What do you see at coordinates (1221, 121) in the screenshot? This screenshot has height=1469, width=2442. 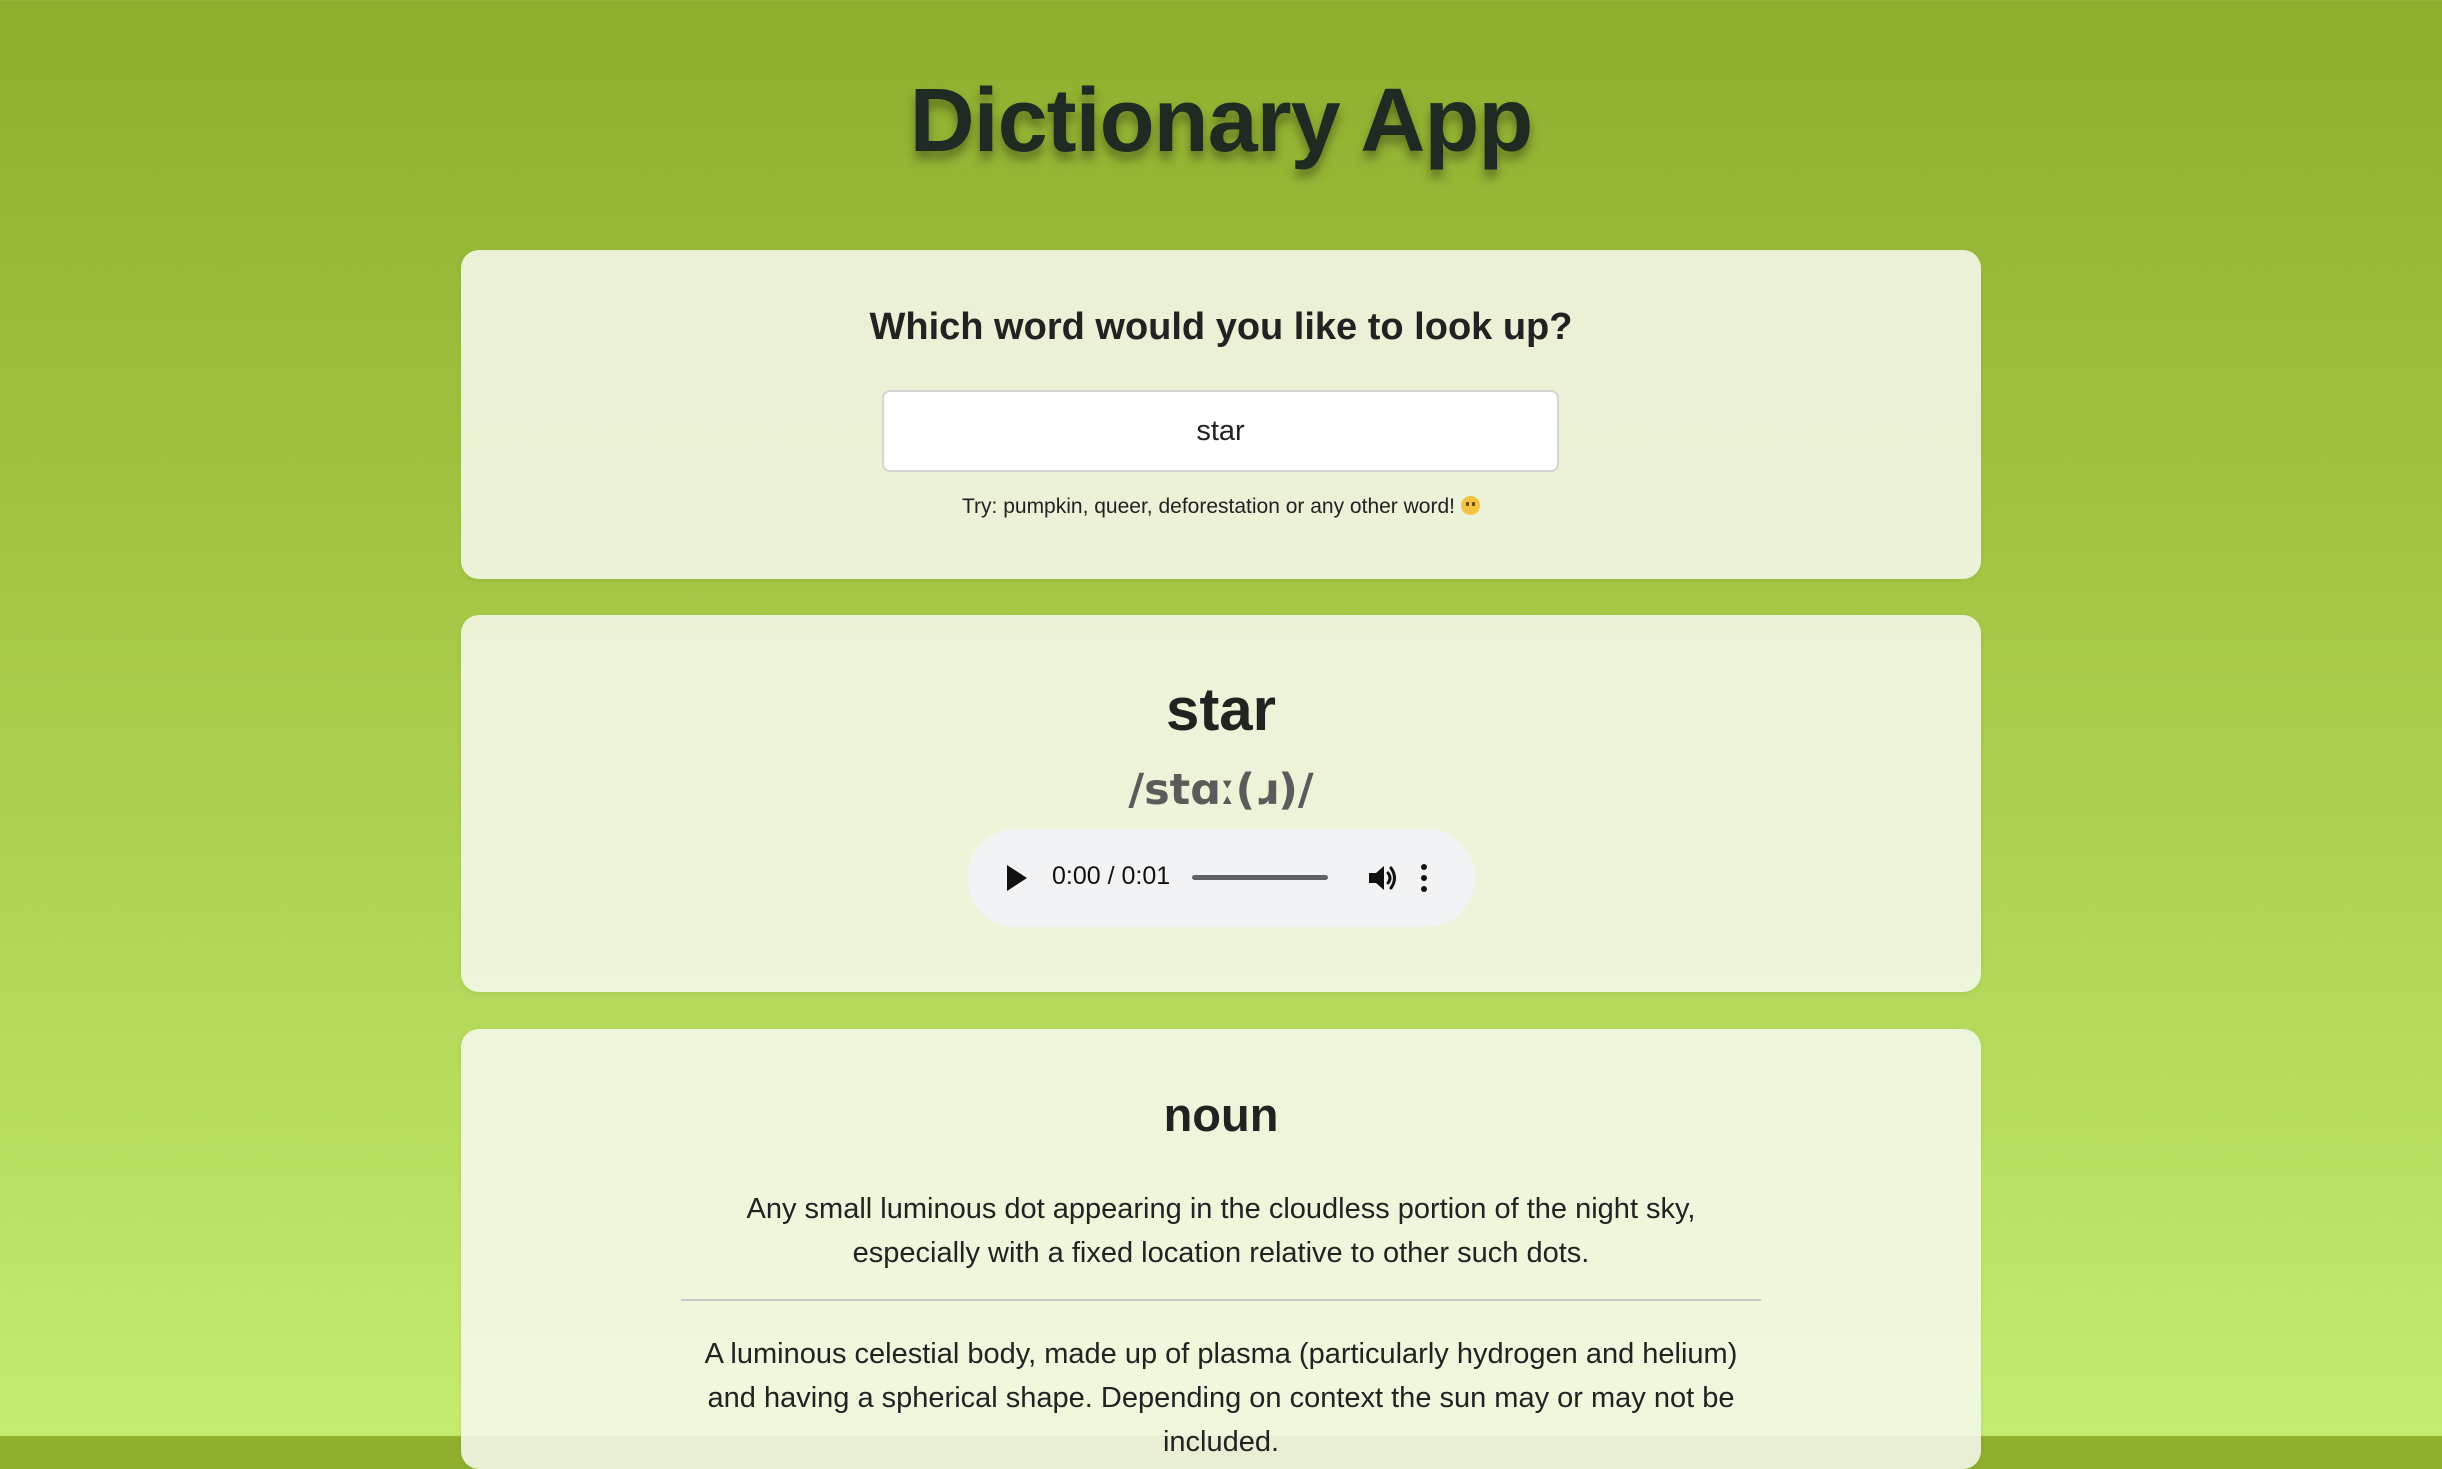 I see `app-title: Dictionary App` at bounding box center [1221, 121].